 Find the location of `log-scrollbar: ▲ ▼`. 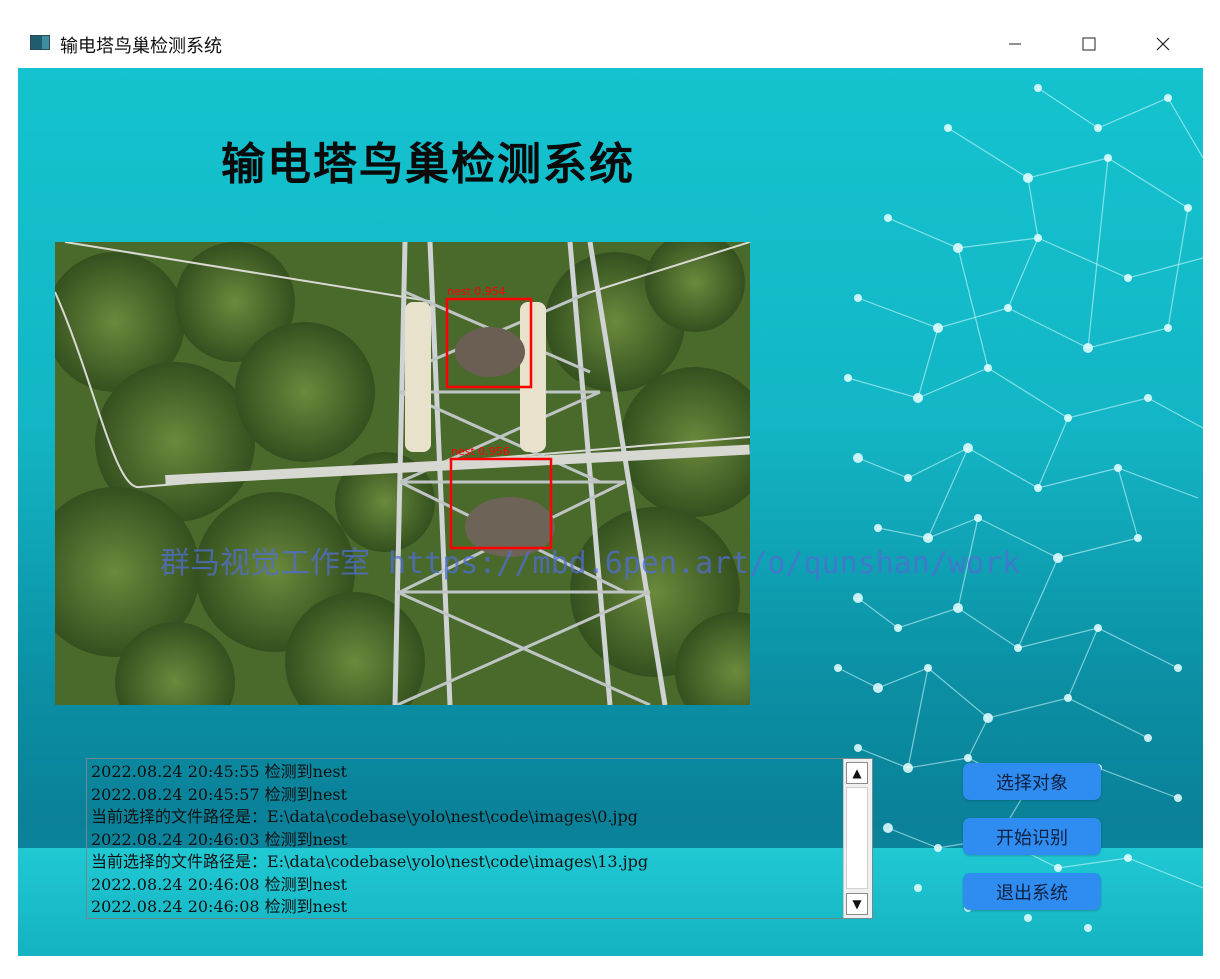

log-scrollbar: ▲ ▼ is located at coordinates (857, 838).